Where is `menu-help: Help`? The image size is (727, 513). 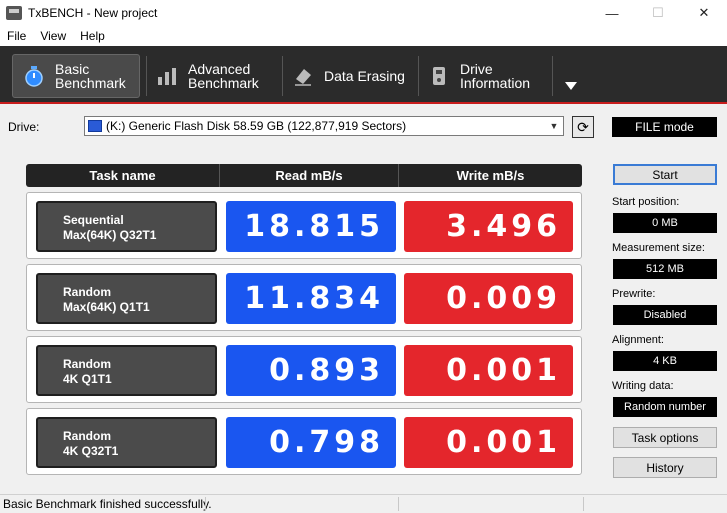
menu-help: Help is located at coordinates (92, 36).